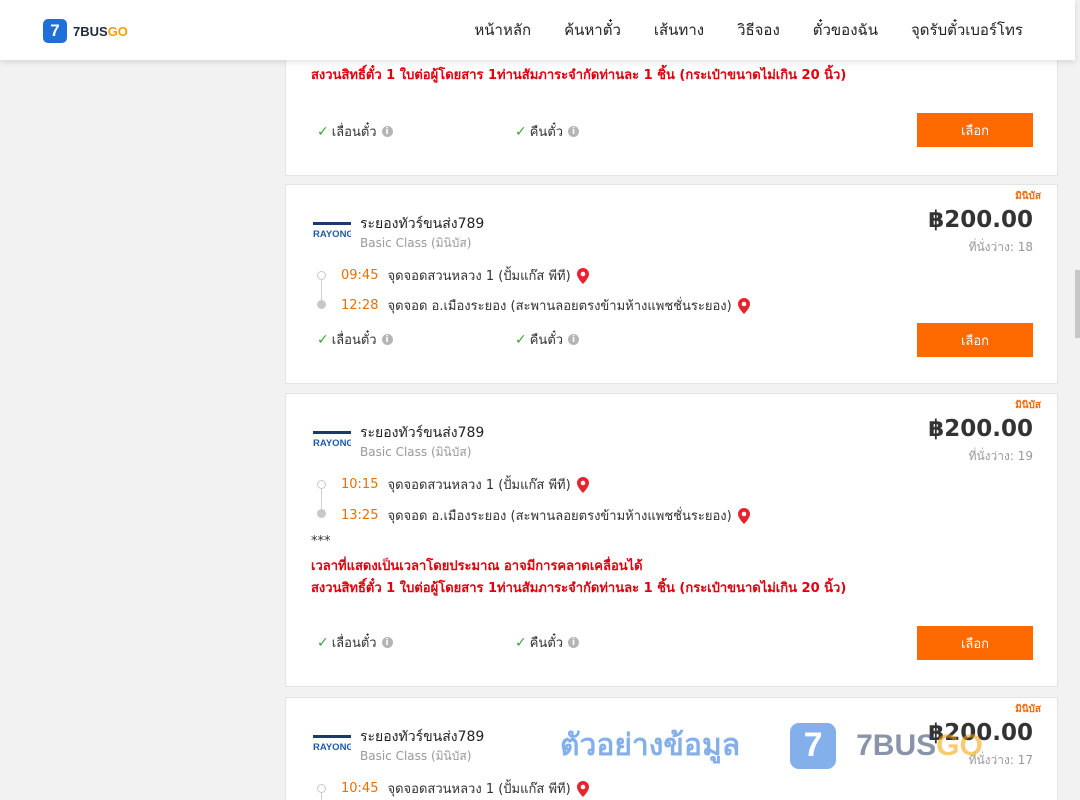 The width and height of the screenshot is (1080, 800). What do you see at coordinates (321, 541) in the screenshot?
I see `trip-note: ***` at bounding box center [321, 541].